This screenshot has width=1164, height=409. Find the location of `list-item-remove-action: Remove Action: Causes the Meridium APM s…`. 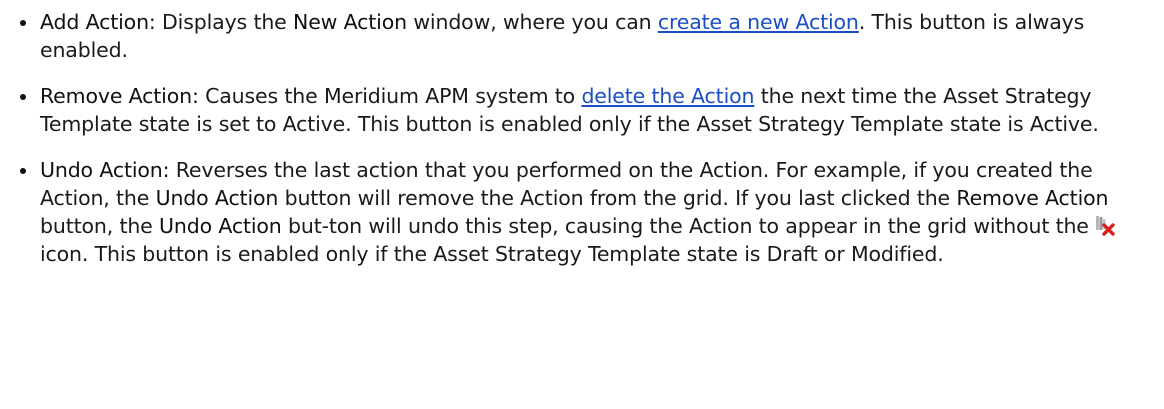

list-item-remove-action: Remove Action: Causes the Meridium APM s… is located at coordinates (578, 110).